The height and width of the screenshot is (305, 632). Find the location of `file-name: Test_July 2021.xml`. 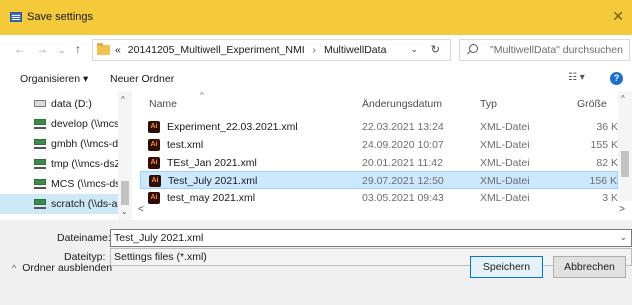

file-name: Test_July 2021.xml is located at coordinates (213, 181).